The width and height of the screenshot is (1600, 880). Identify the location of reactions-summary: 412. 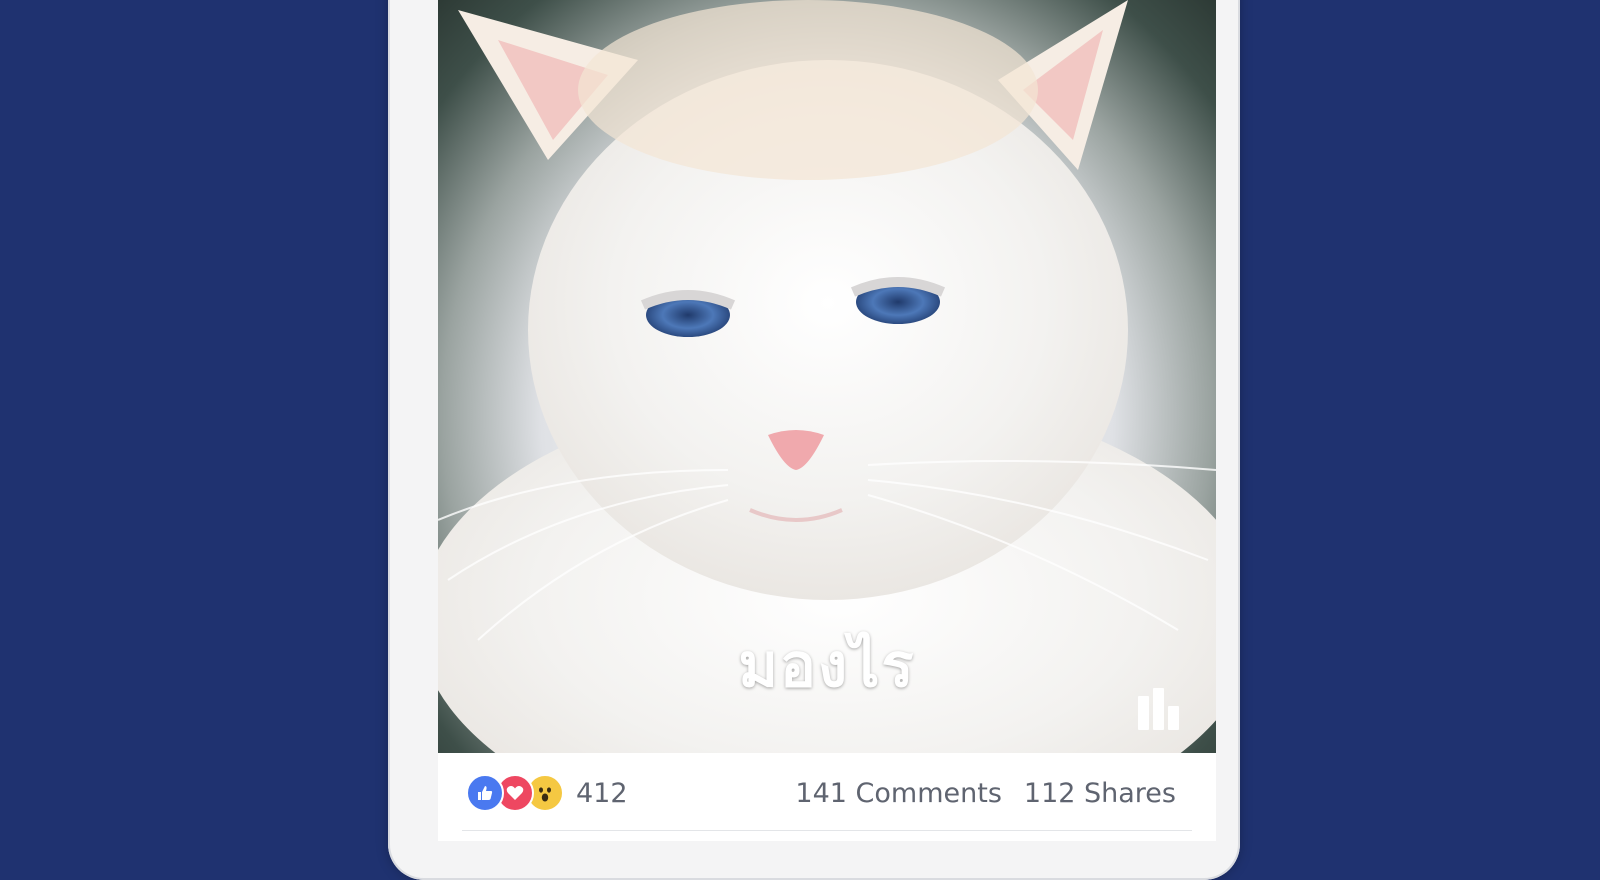
(547, 793).